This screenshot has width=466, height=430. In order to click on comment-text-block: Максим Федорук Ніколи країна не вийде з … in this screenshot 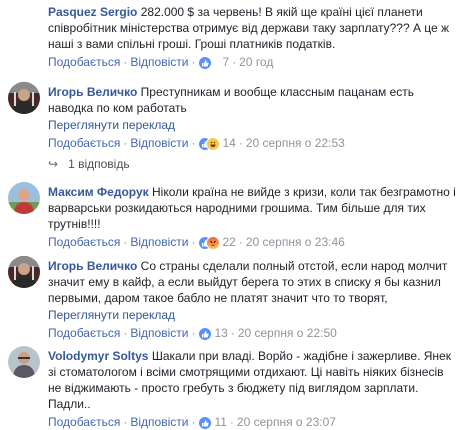, I will do `click(254, 208)`.